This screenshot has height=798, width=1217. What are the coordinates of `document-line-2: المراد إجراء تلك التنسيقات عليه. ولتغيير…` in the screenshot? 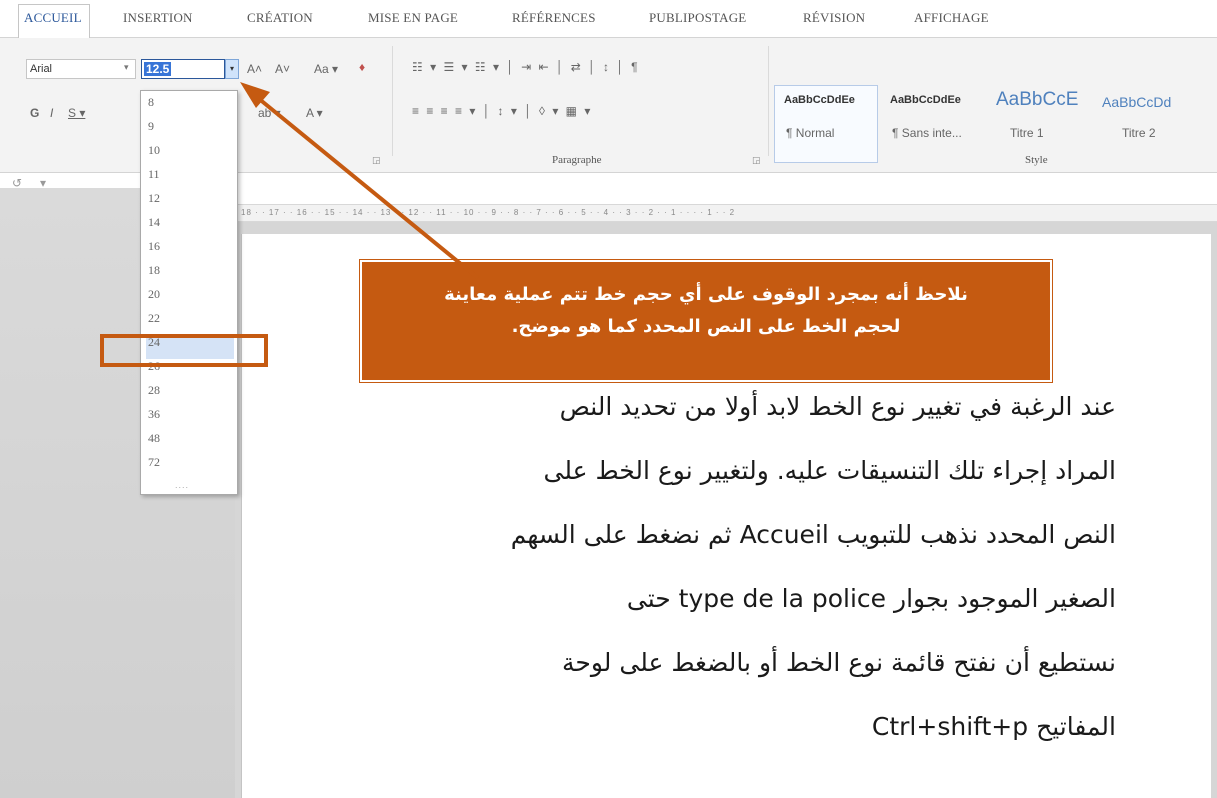 It's located at (829, 470).